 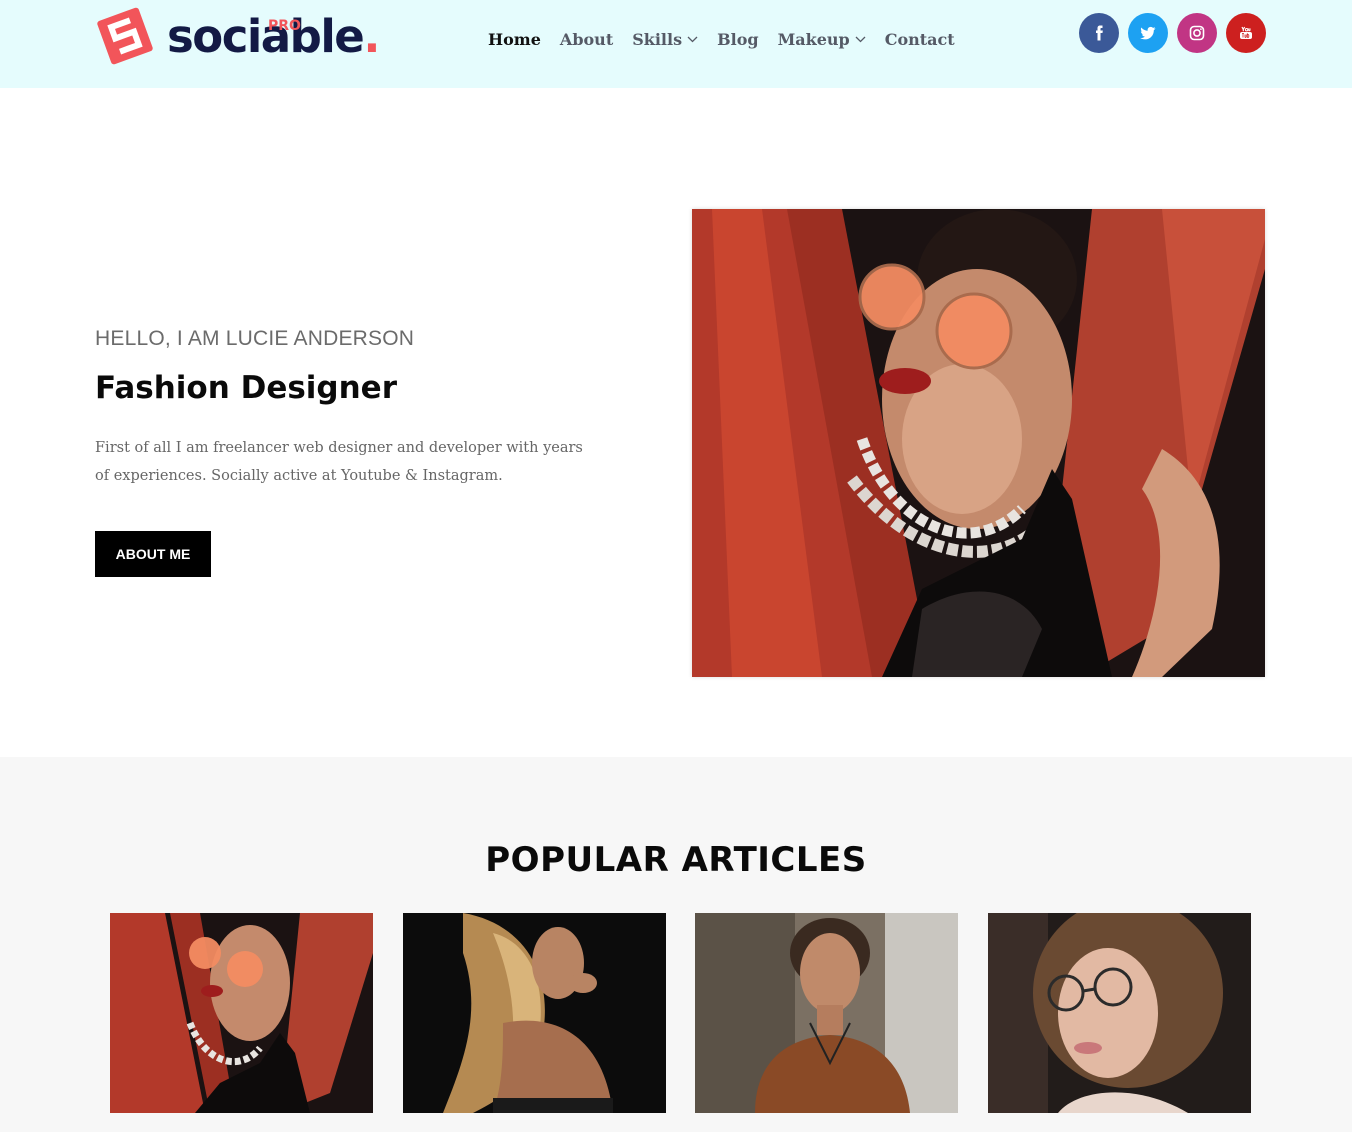 I want to click on youtube-link, so click(x=1246, y=33).